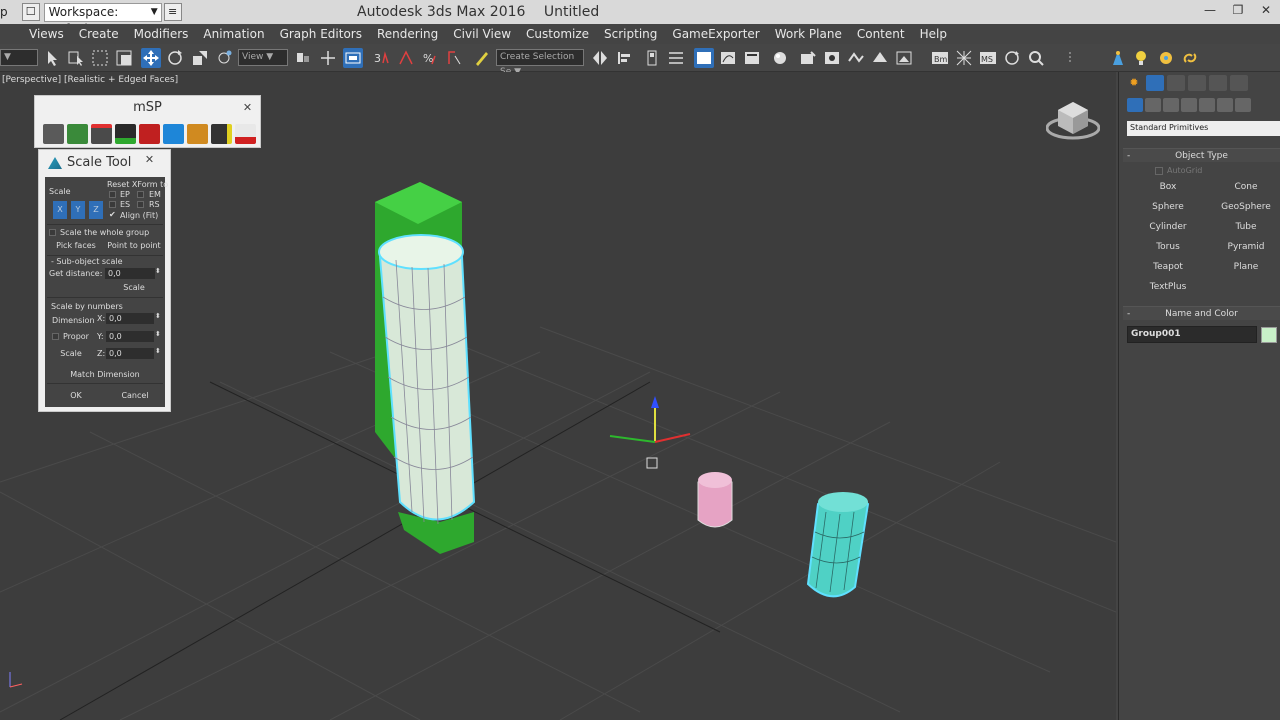  I want to click on tube-button: Tube, so click(1244, 227).